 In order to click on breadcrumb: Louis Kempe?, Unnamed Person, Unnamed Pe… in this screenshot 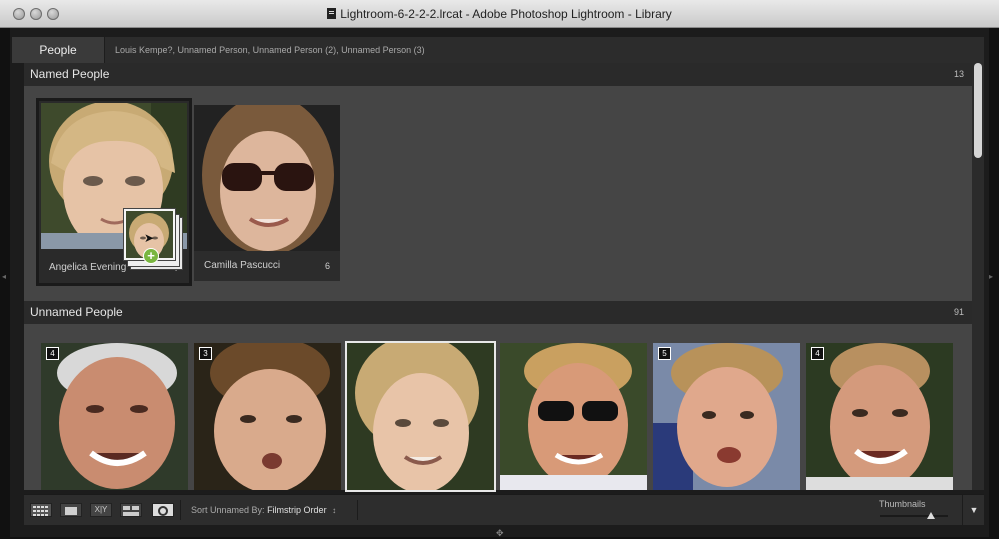, I will do `click(270, 50)`.